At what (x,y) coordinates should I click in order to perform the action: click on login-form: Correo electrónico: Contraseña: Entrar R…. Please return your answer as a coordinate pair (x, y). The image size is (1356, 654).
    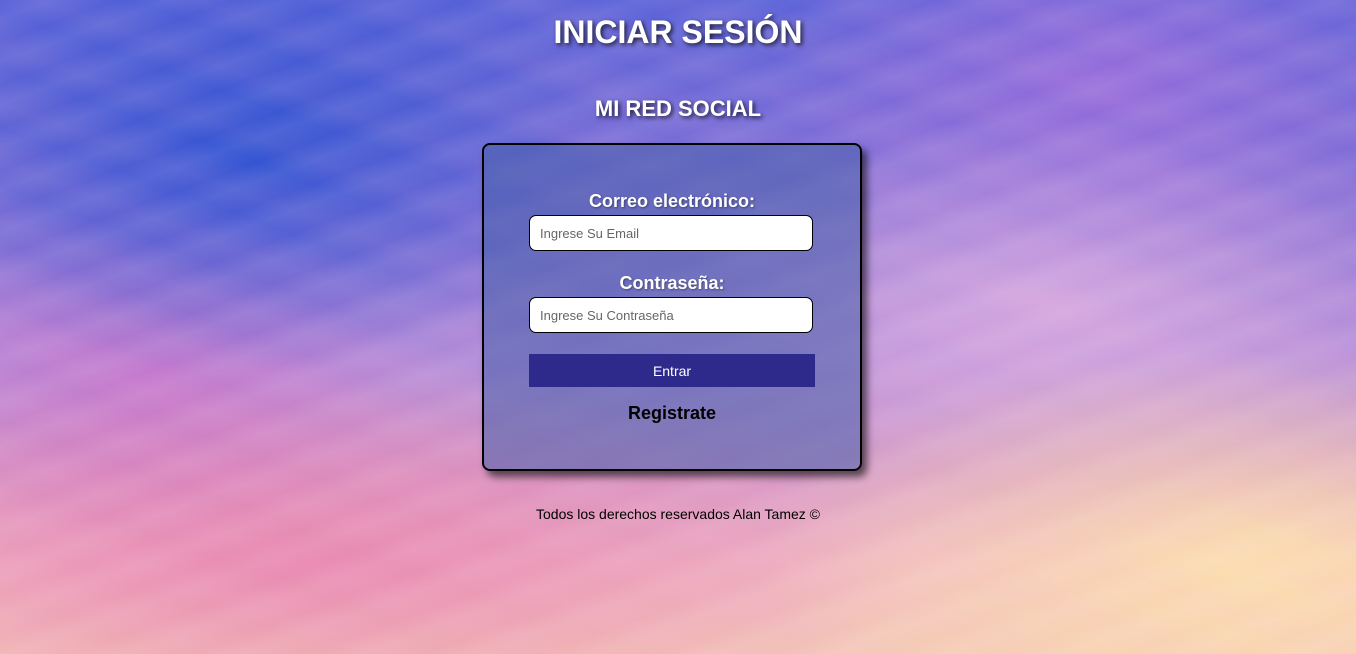
    Looking at the image, I should click on (672, 307).